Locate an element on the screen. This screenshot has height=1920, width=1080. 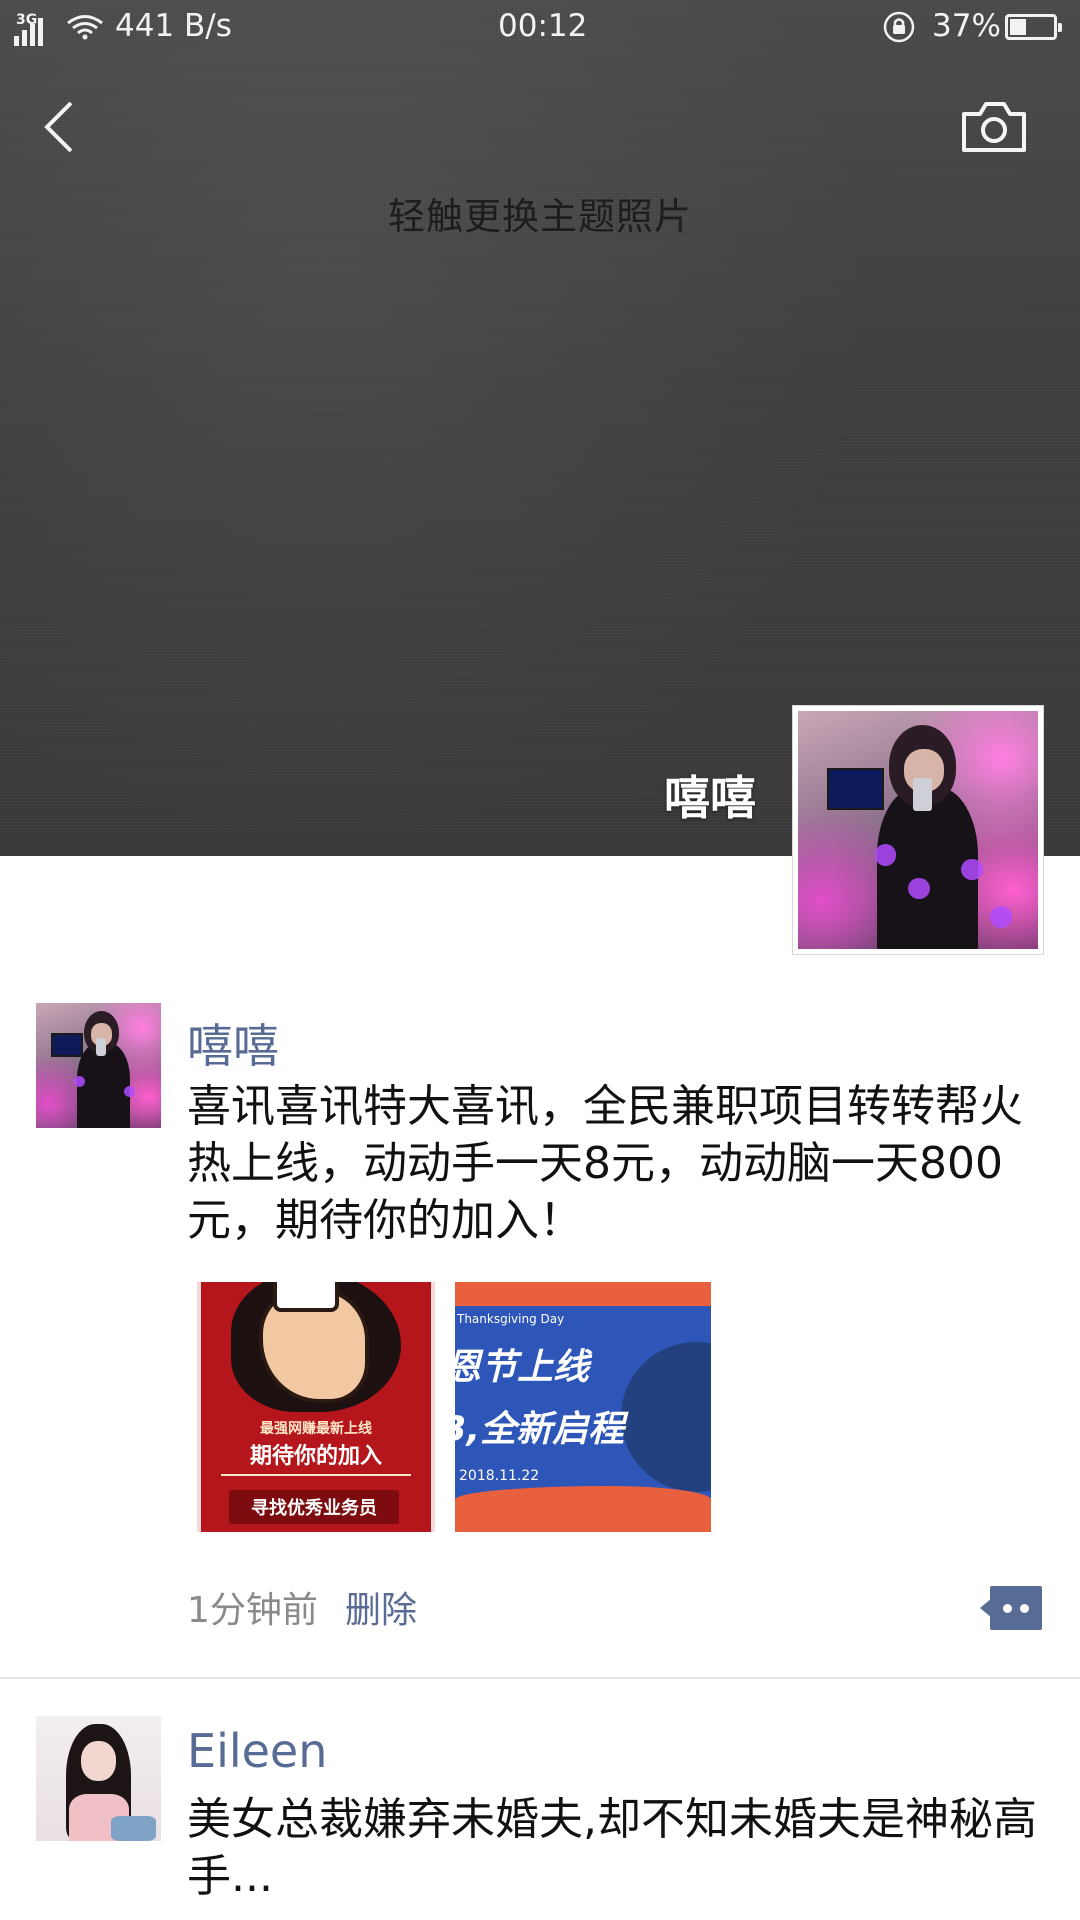
wifi-icon is located at coordinates (85, 27).